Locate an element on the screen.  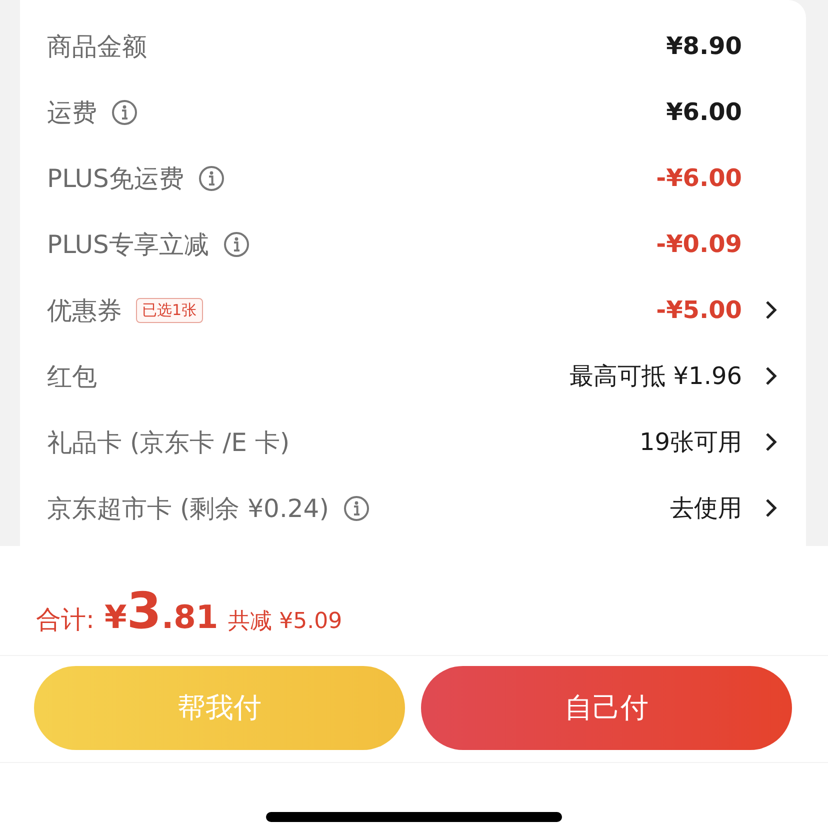
fee-label: 优惠券 is located at coordinates (84, 310).